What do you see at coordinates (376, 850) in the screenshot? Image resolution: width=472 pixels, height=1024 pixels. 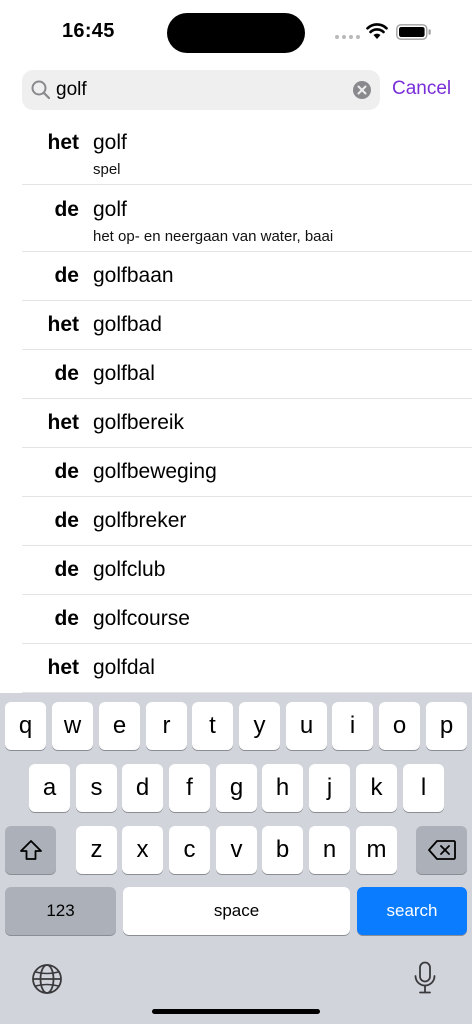 I see `key-m: m` at bounding box center [376, 850].